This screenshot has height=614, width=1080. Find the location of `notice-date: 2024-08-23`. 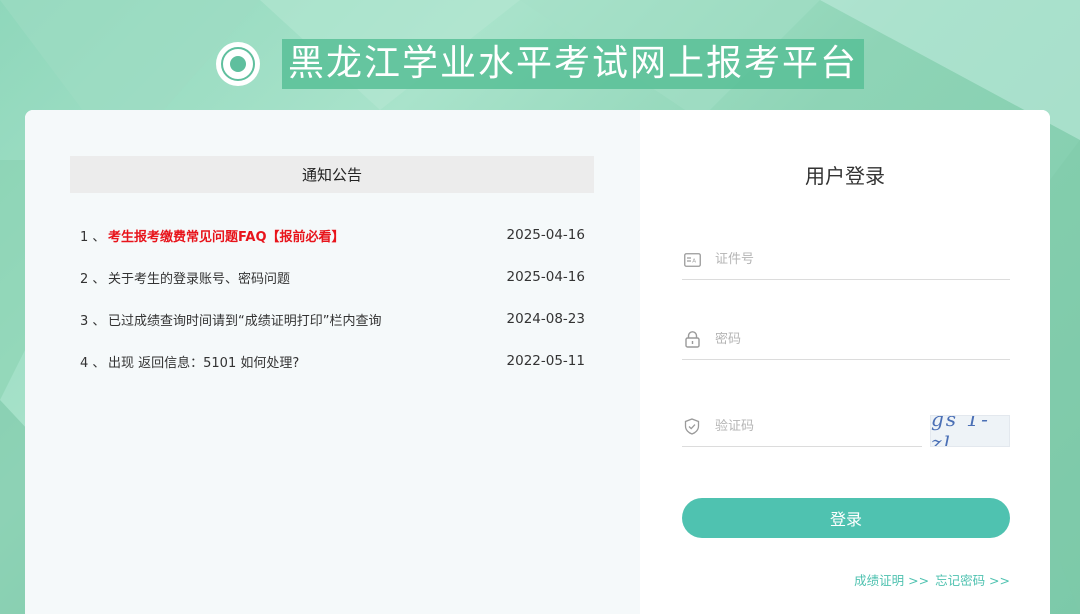

notice-date: 2024-08-23 is located at coordinates (545, 319).